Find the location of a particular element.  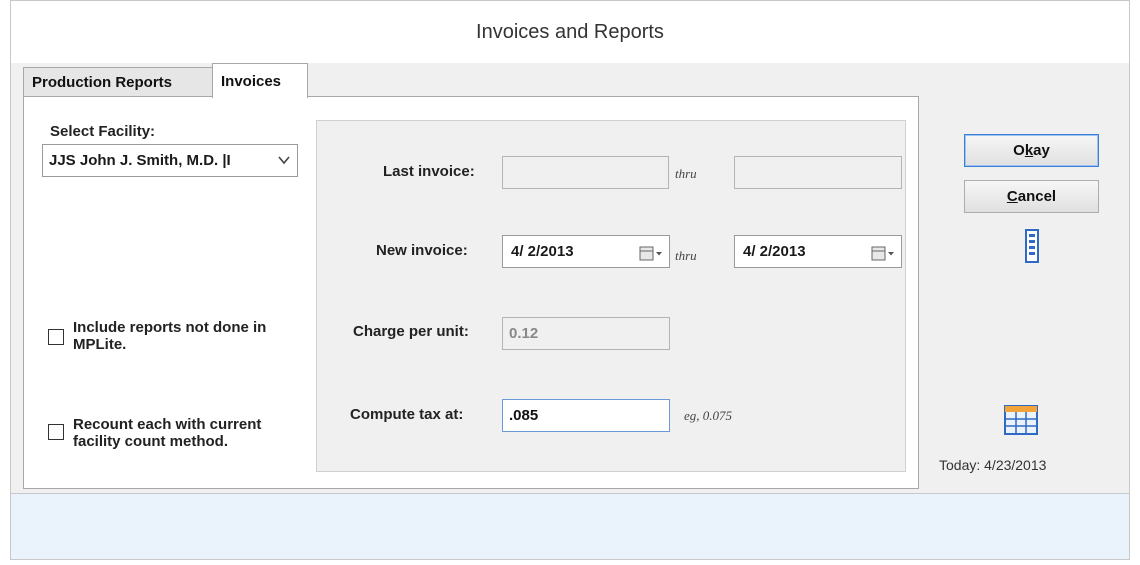

last-invoice-label: Last invoice: is located at coordinates (429, 171).